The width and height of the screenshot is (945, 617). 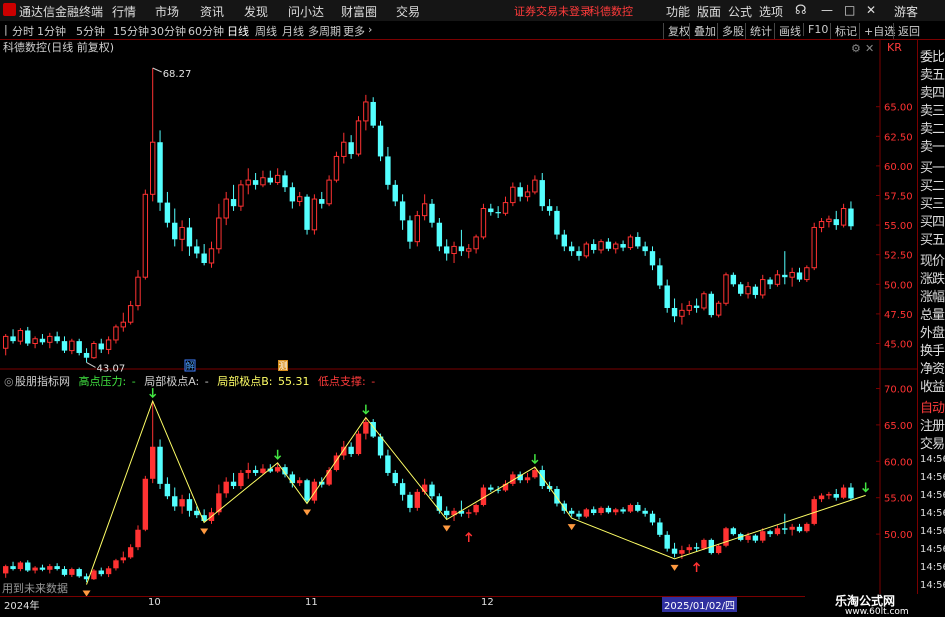 What do you see at coordinates (906, 11) in the screenshot?
I see `user-label: 游客` at bounding box center [906, 11].